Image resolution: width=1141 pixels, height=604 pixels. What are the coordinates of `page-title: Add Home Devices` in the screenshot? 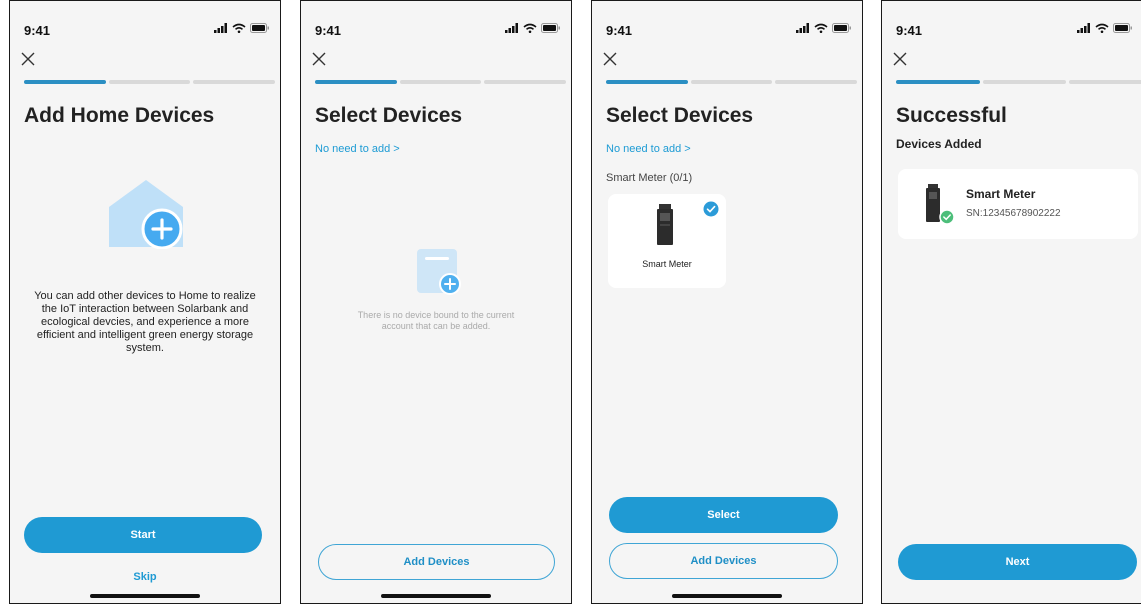 It's located at (119, 115).